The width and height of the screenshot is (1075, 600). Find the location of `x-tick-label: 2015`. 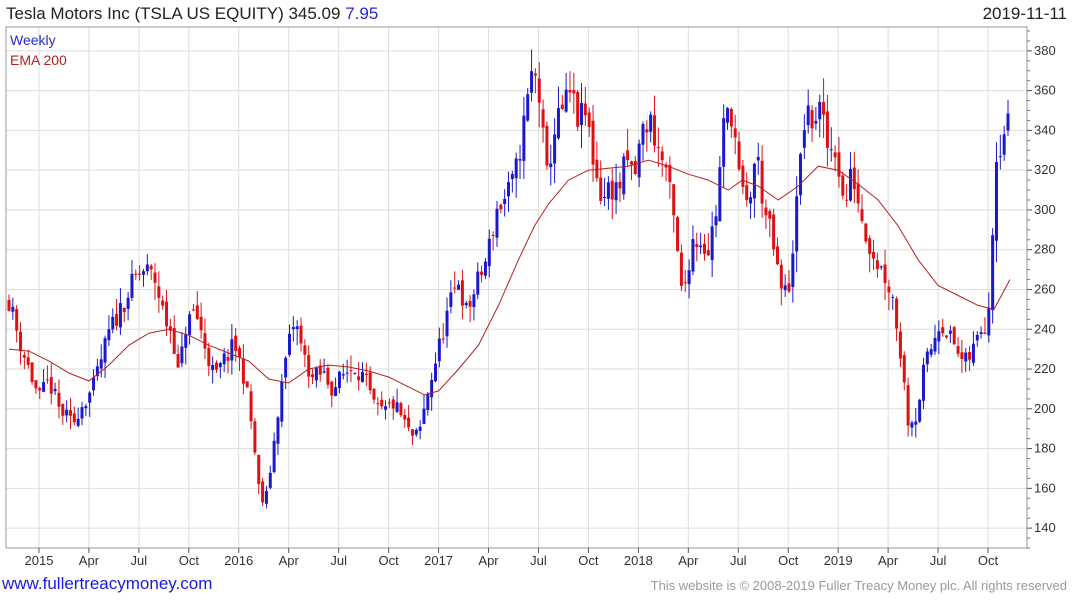

x-tick-label: 2015 is located at coordinates (39, 560).